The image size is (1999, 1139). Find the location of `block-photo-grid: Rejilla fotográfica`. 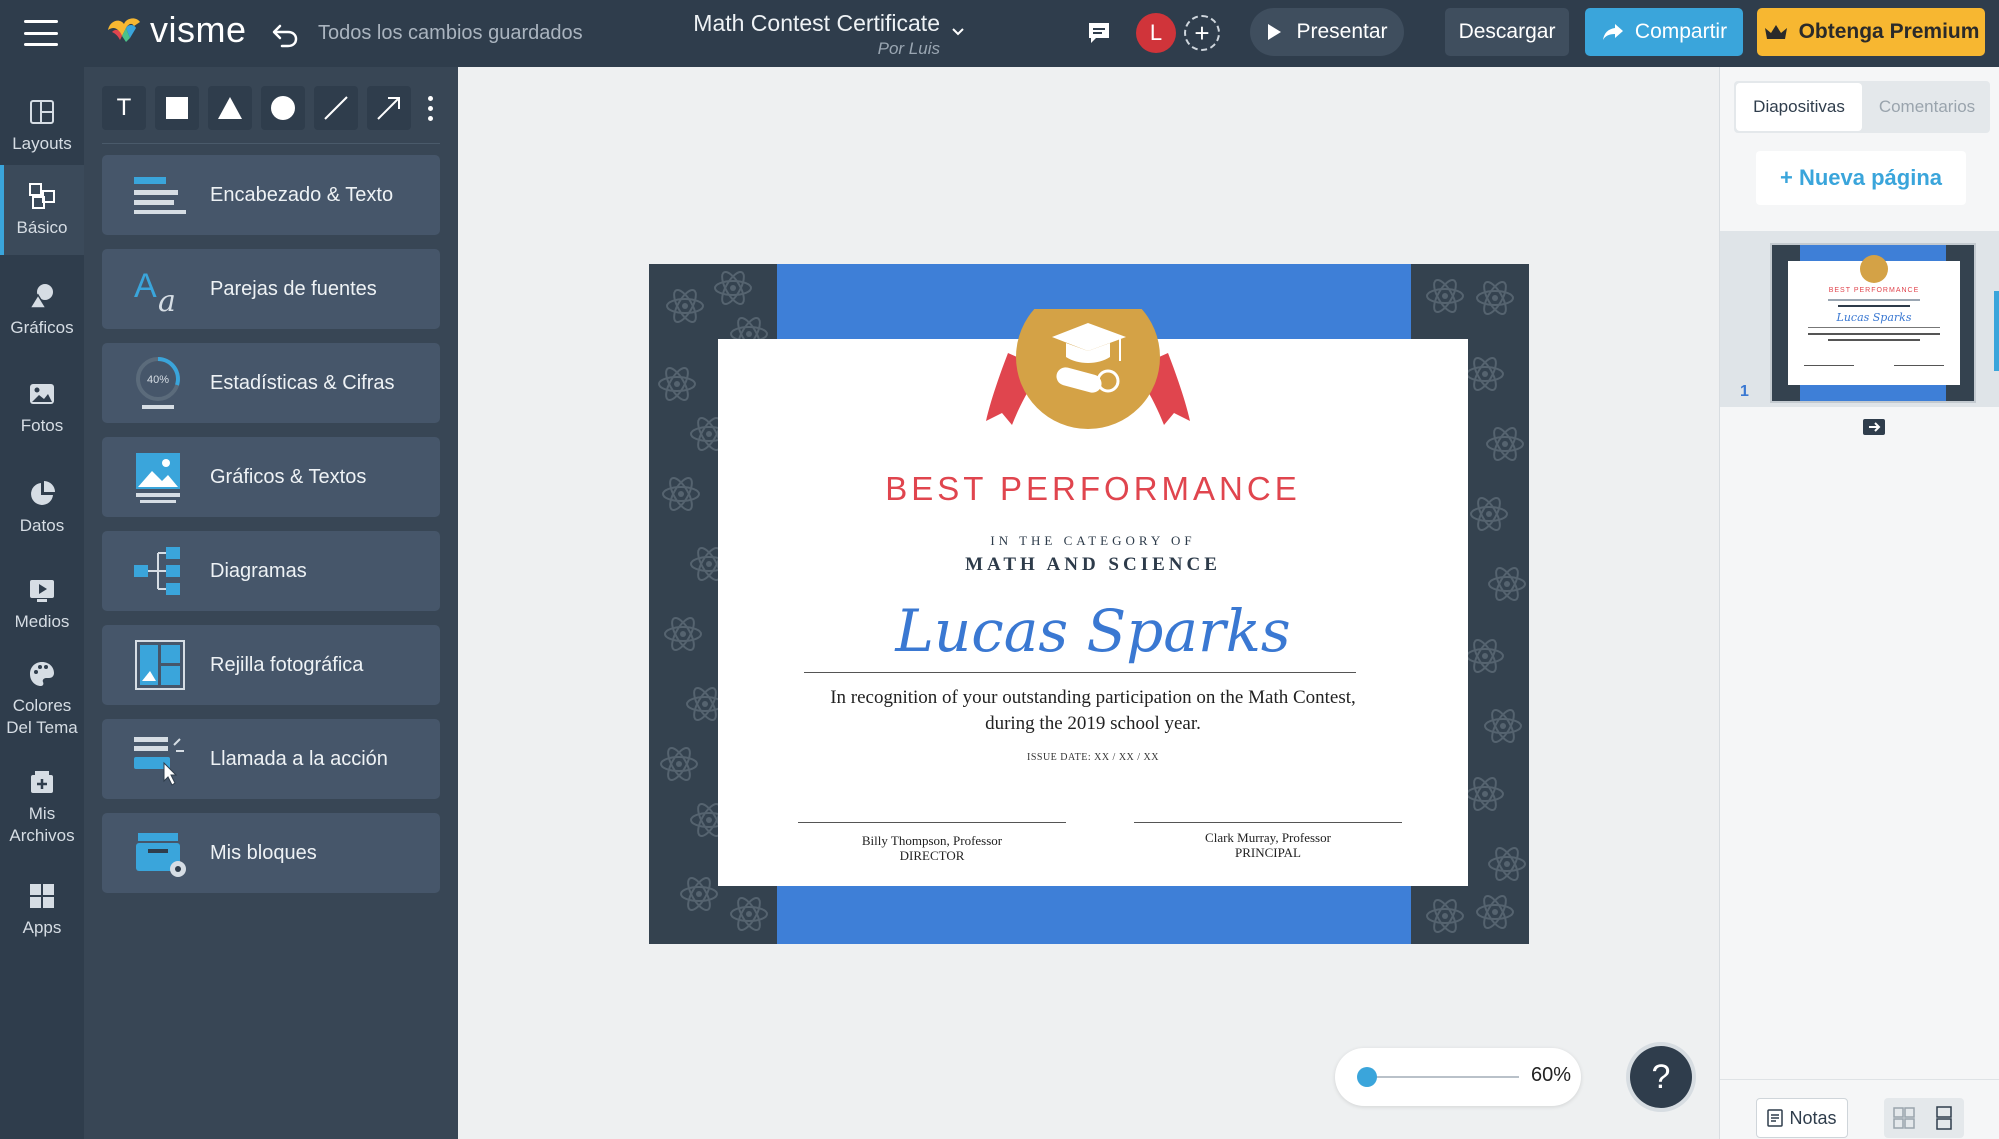

block-photo-grid: Rejilla fotográfica is located at coordinates (271, 665).